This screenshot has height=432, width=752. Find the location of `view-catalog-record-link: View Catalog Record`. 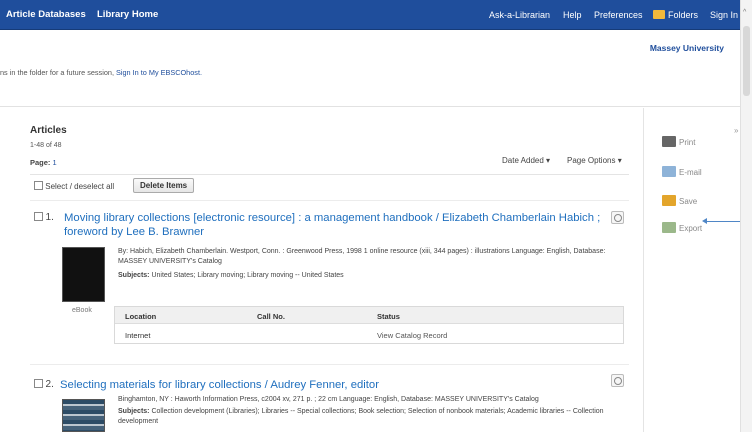

view-catalog-record-link: View Catalog Record is located at coordinates (412, 335).